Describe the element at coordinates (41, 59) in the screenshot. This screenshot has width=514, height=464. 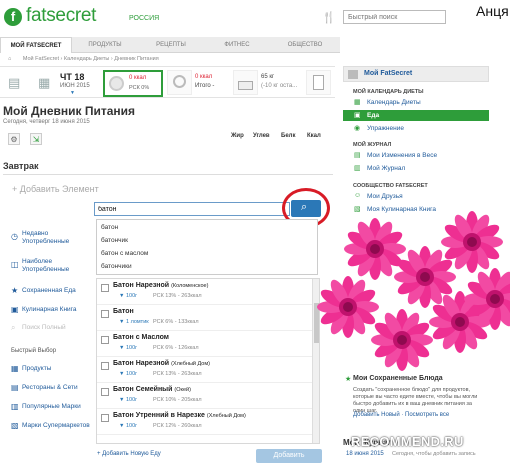
I see `breadcrumb-item: Мой FatSecret` at that location.